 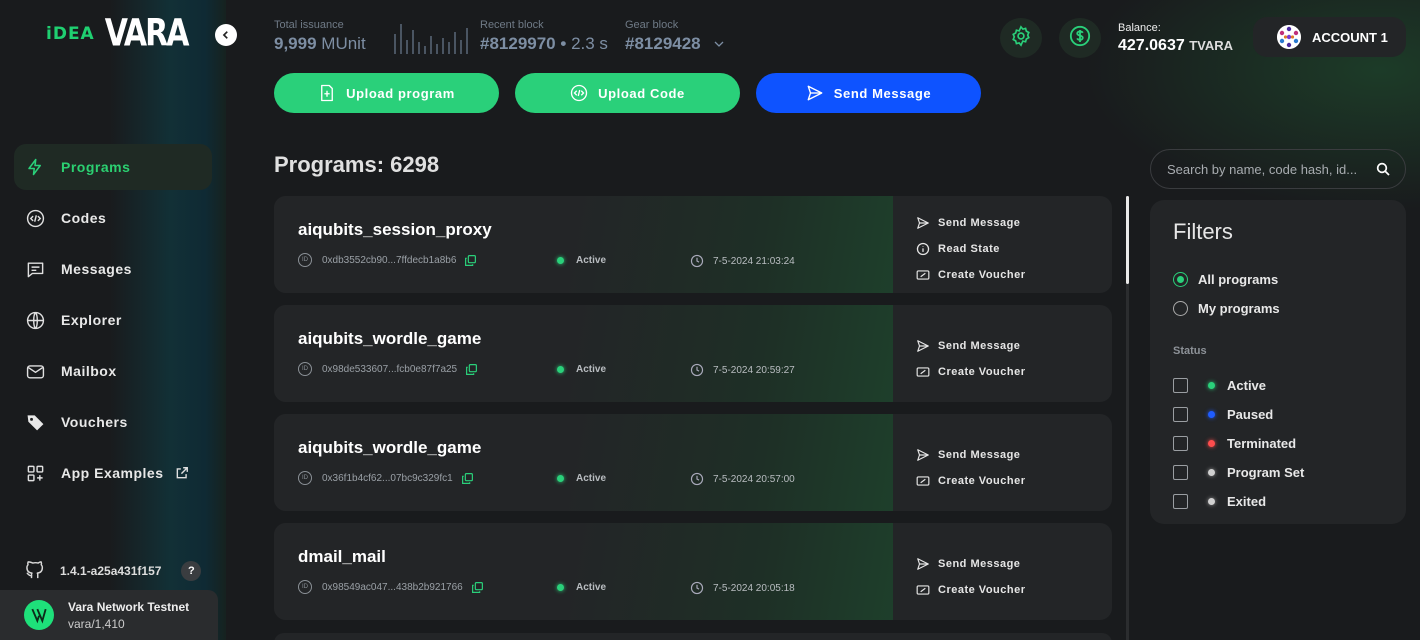 What do you see at coordinates (35, 167) in the screenshot?
I see `lightning-icon` at bounding box center [35, 167].